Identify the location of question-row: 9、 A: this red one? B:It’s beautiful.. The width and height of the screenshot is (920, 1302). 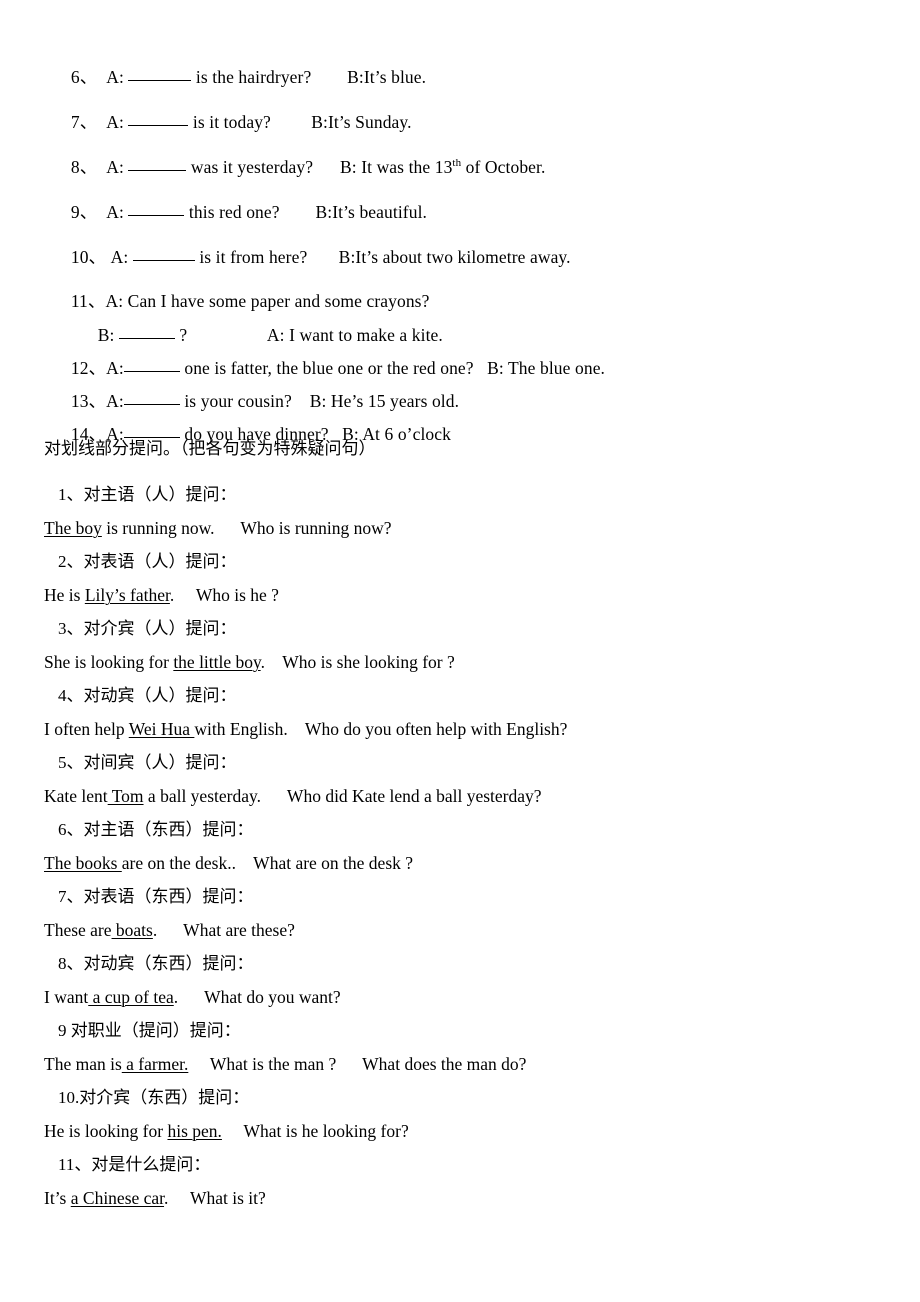
(464, 207).